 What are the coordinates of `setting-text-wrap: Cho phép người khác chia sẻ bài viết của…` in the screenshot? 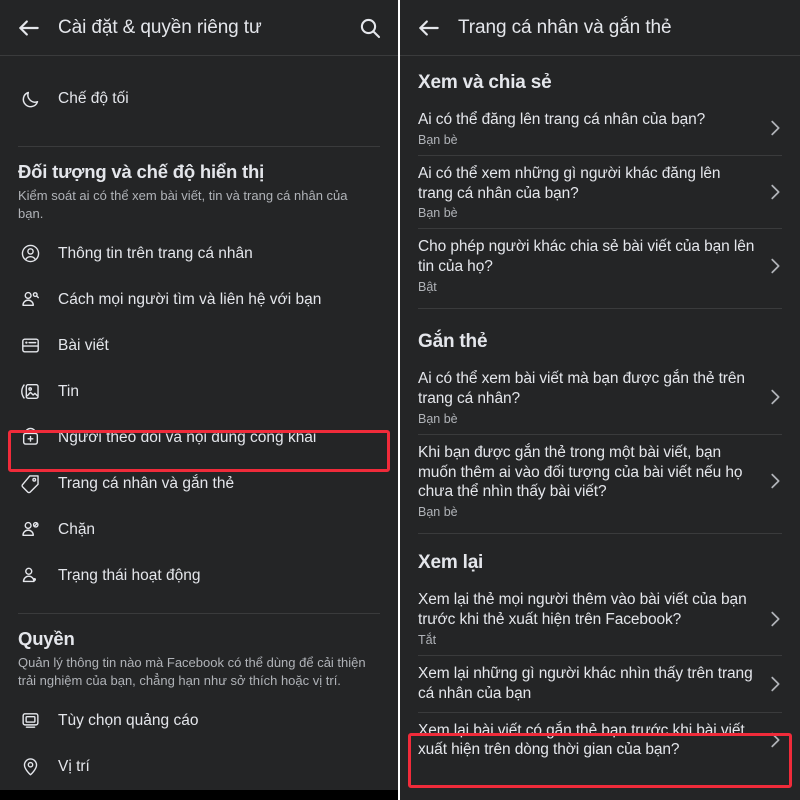 It's located at (591, 265).